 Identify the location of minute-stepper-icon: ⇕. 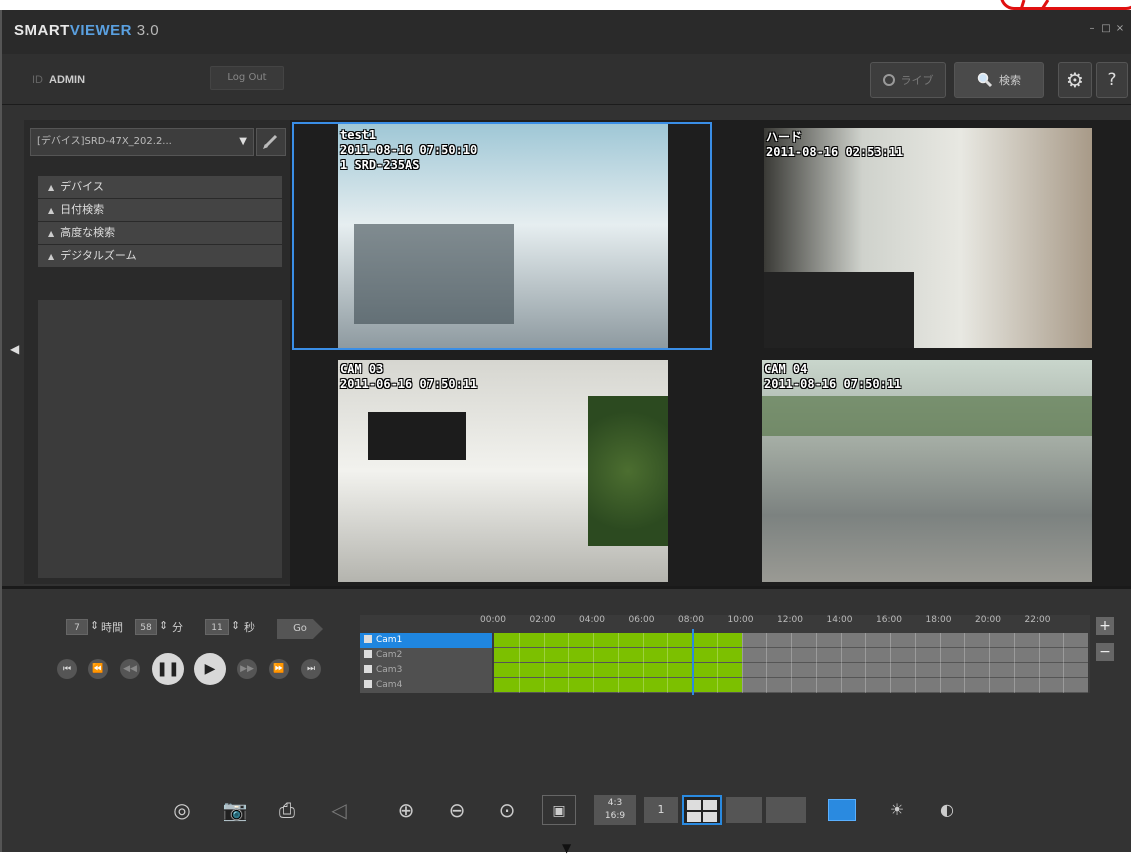
(163, 625).